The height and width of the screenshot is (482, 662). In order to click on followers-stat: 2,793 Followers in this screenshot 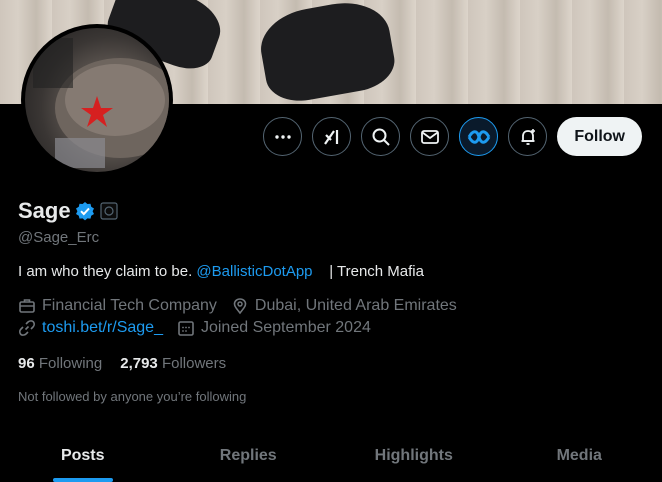, I will do `click(173, 363)`.